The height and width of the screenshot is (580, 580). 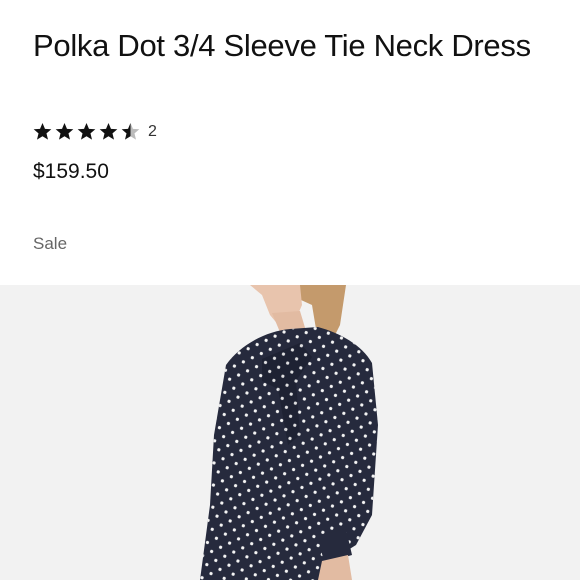 What do you see at coordinates (71, 171) in the screenshot?
I see `product-price: $159.50` at bounding box center [71, 171].